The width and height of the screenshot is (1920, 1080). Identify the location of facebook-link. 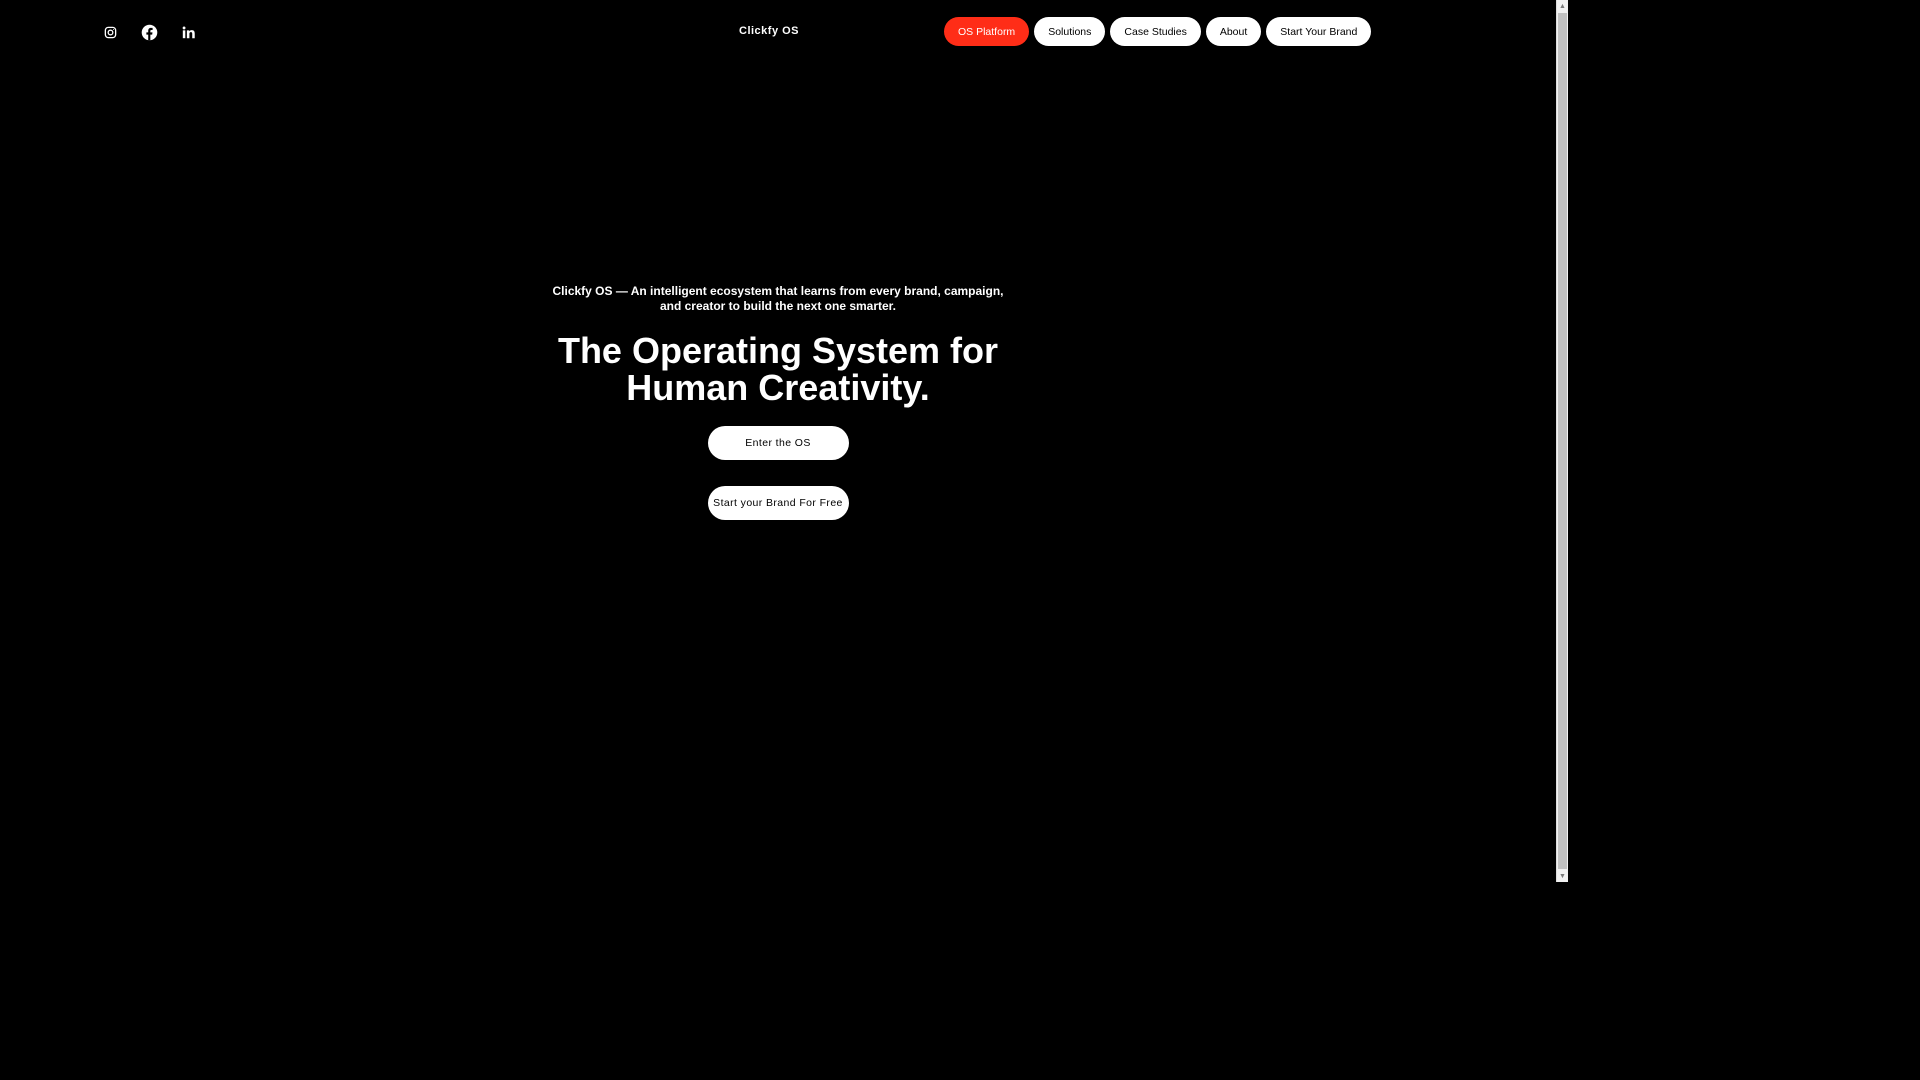
(149, 32).